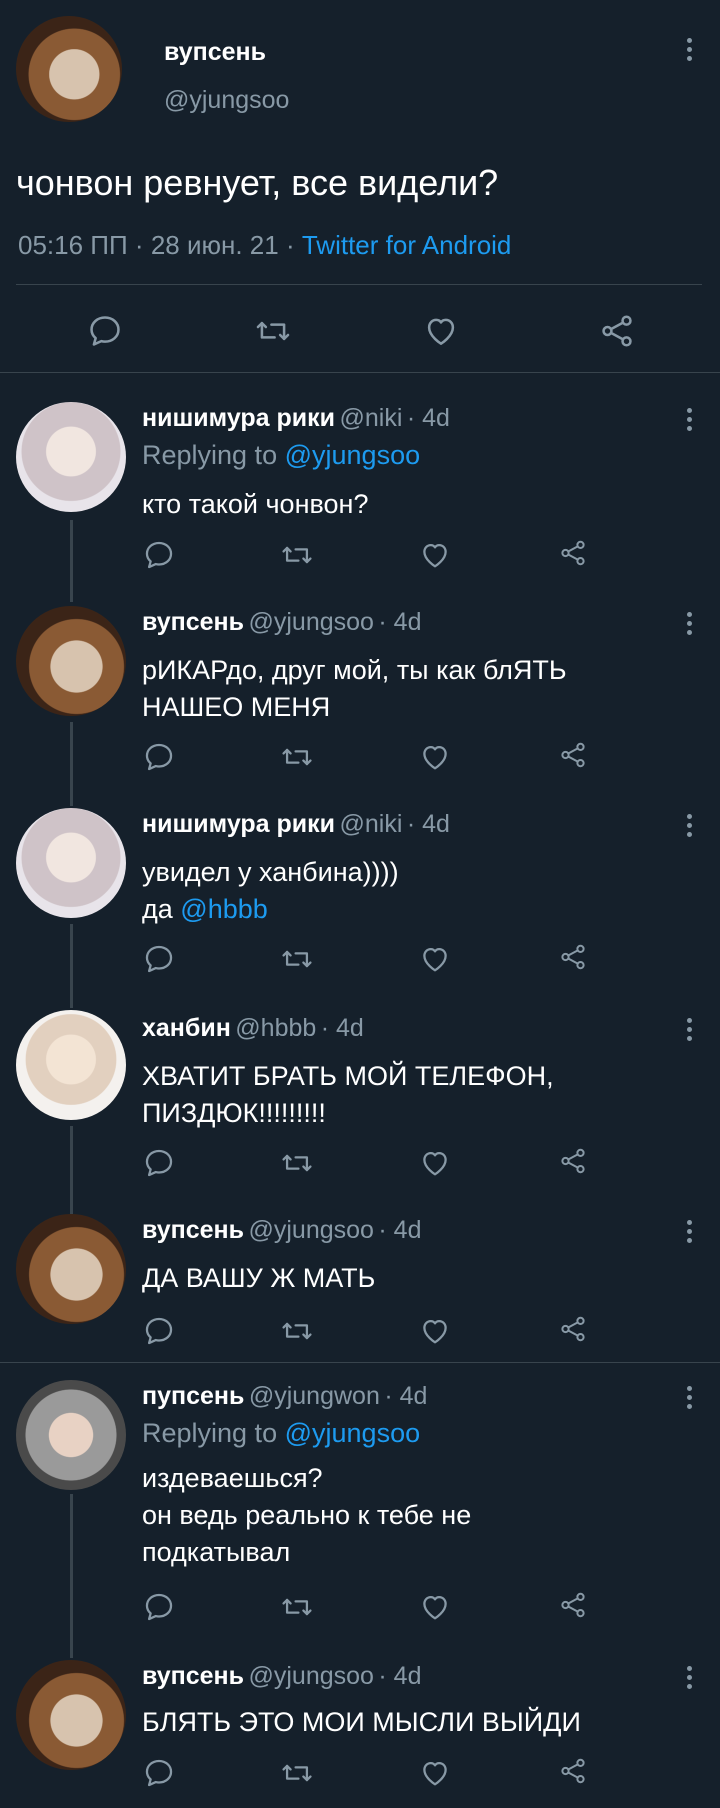 The height and width of the screenshot is (1808, 720). Describe the element at coordinates (407, 245) in the screenshot. I see `tweet-source: Twitter for Android` at that location.